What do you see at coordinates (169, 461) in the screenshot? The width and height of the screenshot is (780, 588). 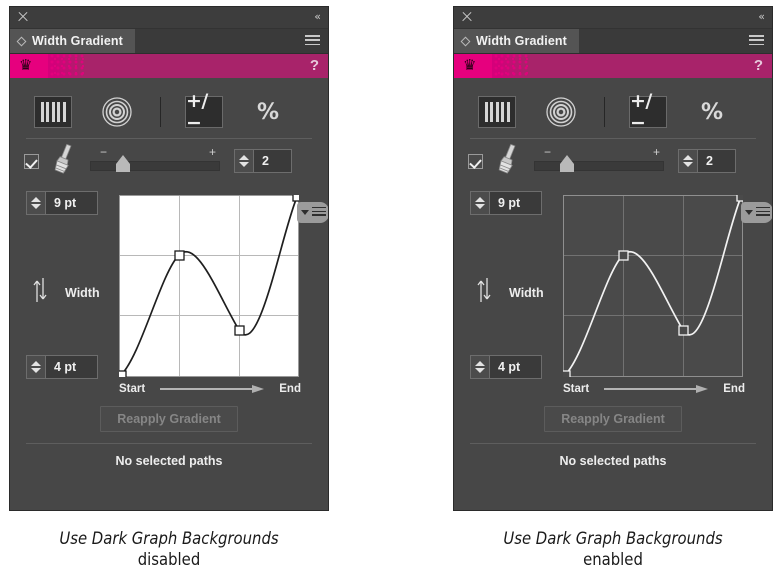 I see `status-bar: No selected paths` at bounding box center [169, 461].